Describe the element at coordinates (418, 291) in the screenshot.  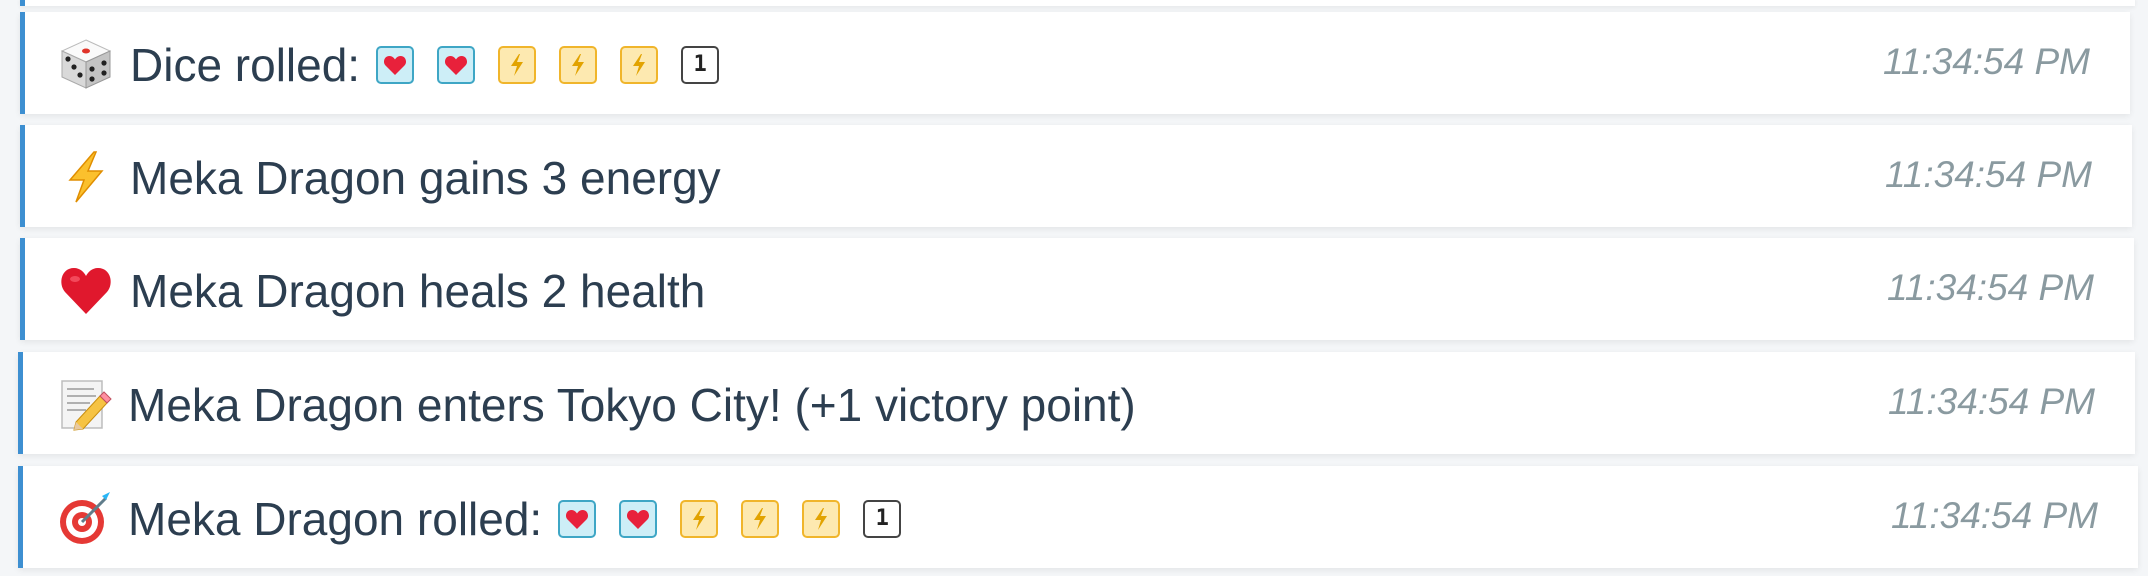
I see `log-entry-text: Meka Dragon heals 2 health` at that location.